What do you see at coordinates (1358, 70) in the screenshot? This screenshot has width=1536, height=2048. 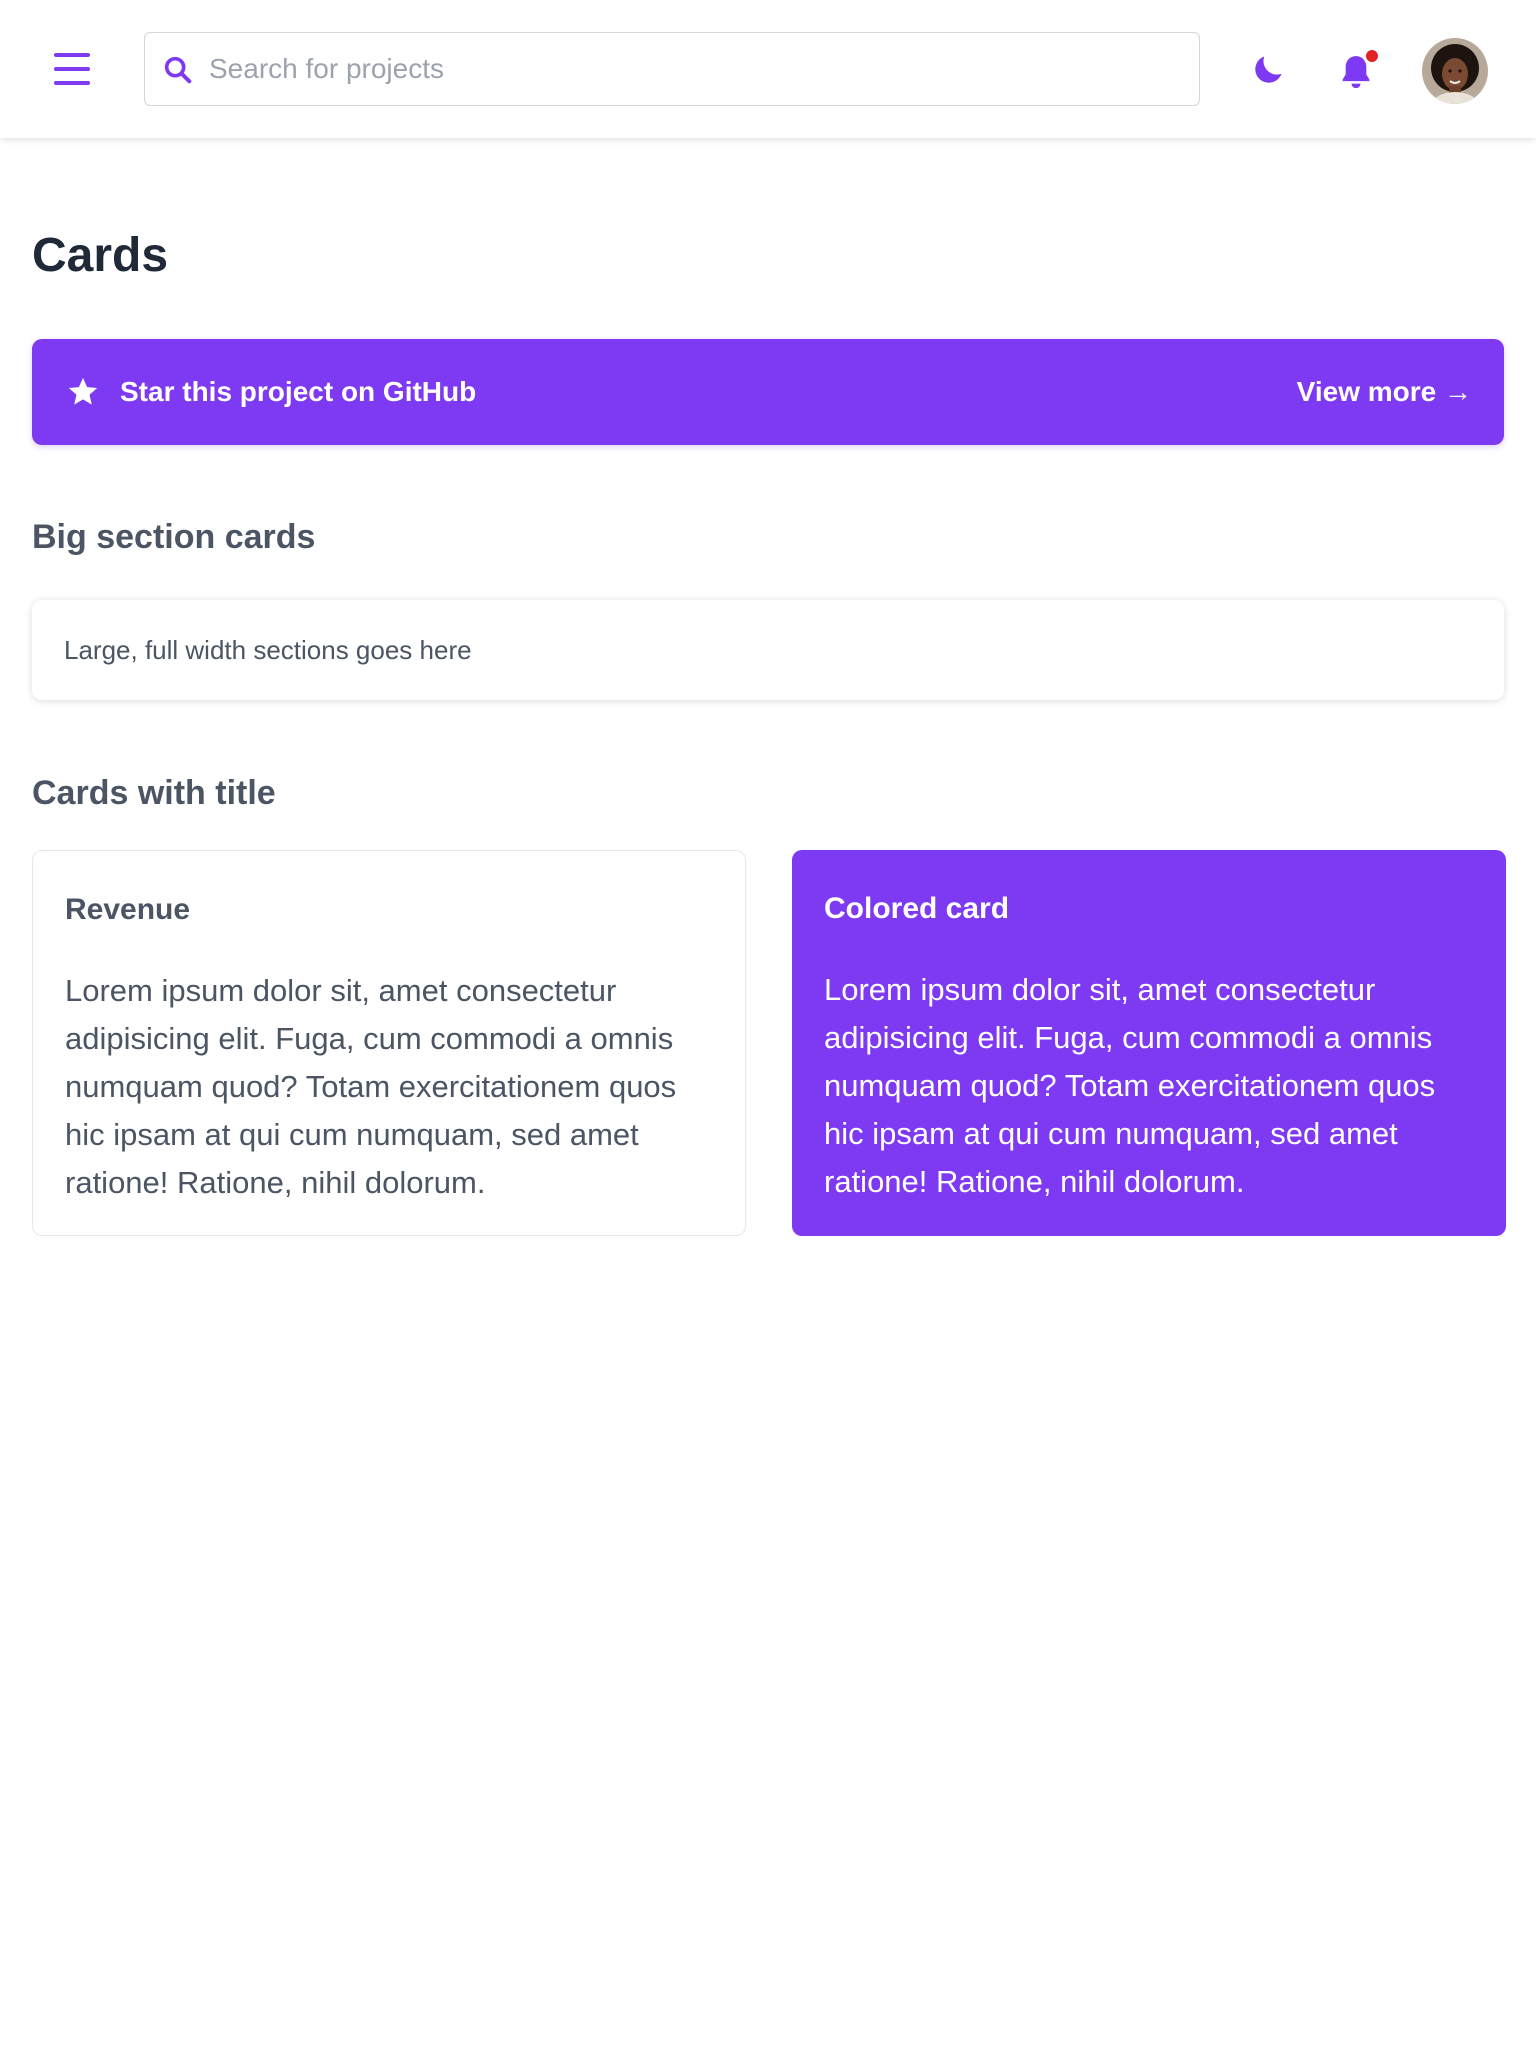 I see `notifications-button` at bounding box center [1358, 70].